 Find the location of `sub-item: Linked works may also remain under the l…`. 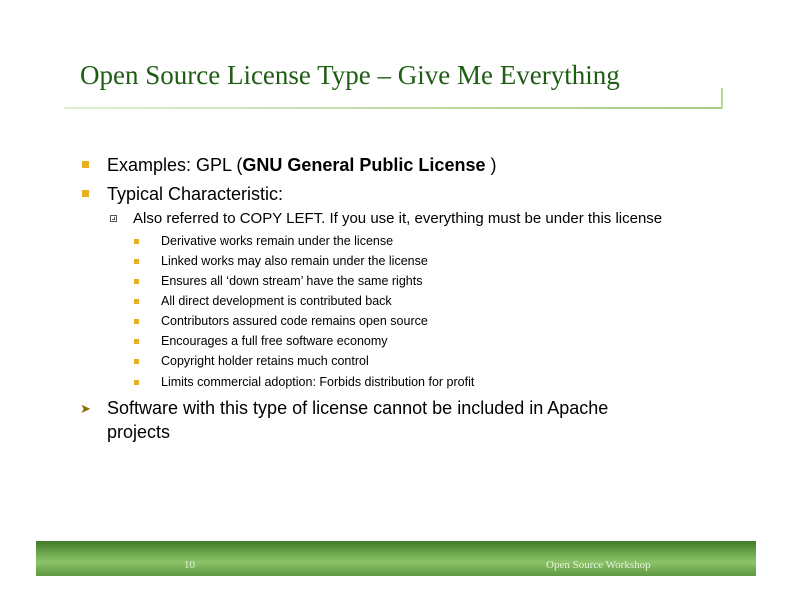

sub-item: Linked works may also remain under the l… is located at coordinates (294, 261).